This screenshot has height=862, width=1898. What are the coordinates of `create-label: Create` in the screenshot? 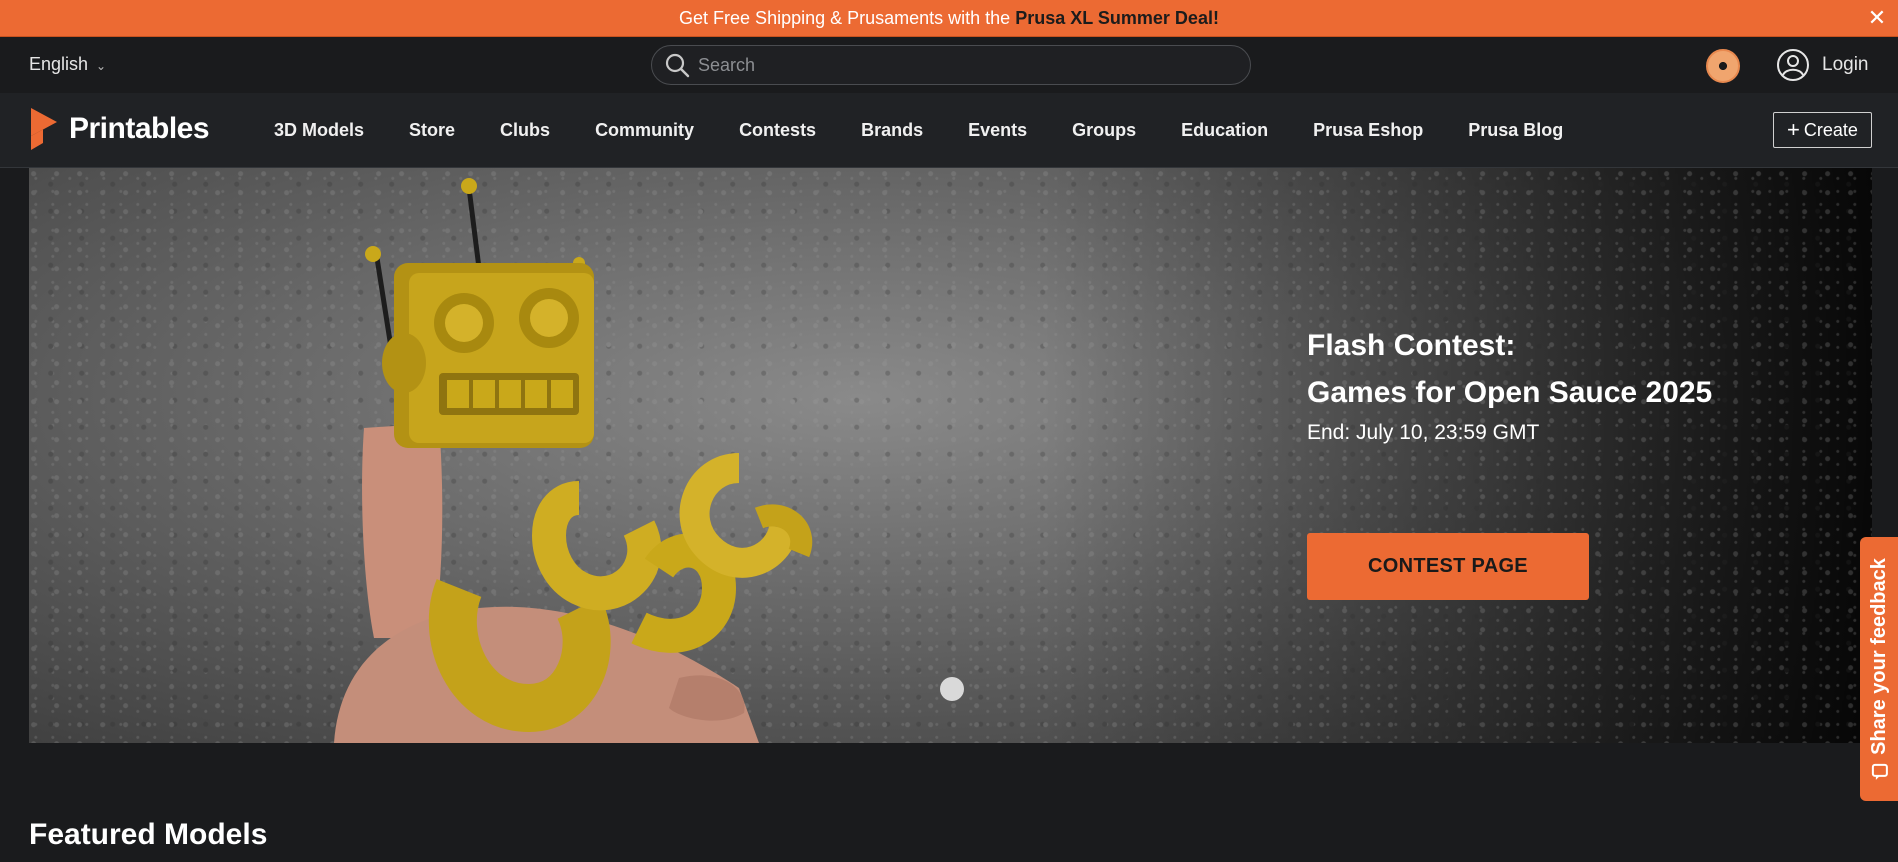 It's located at (1830, 129).